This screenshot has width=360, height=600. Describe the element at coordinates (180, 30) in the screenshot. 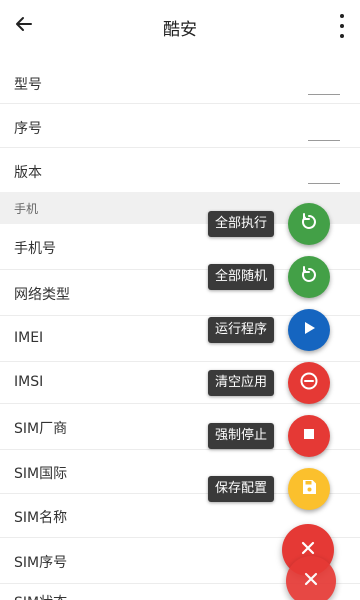

I see `page-title: 酷安` at that location.